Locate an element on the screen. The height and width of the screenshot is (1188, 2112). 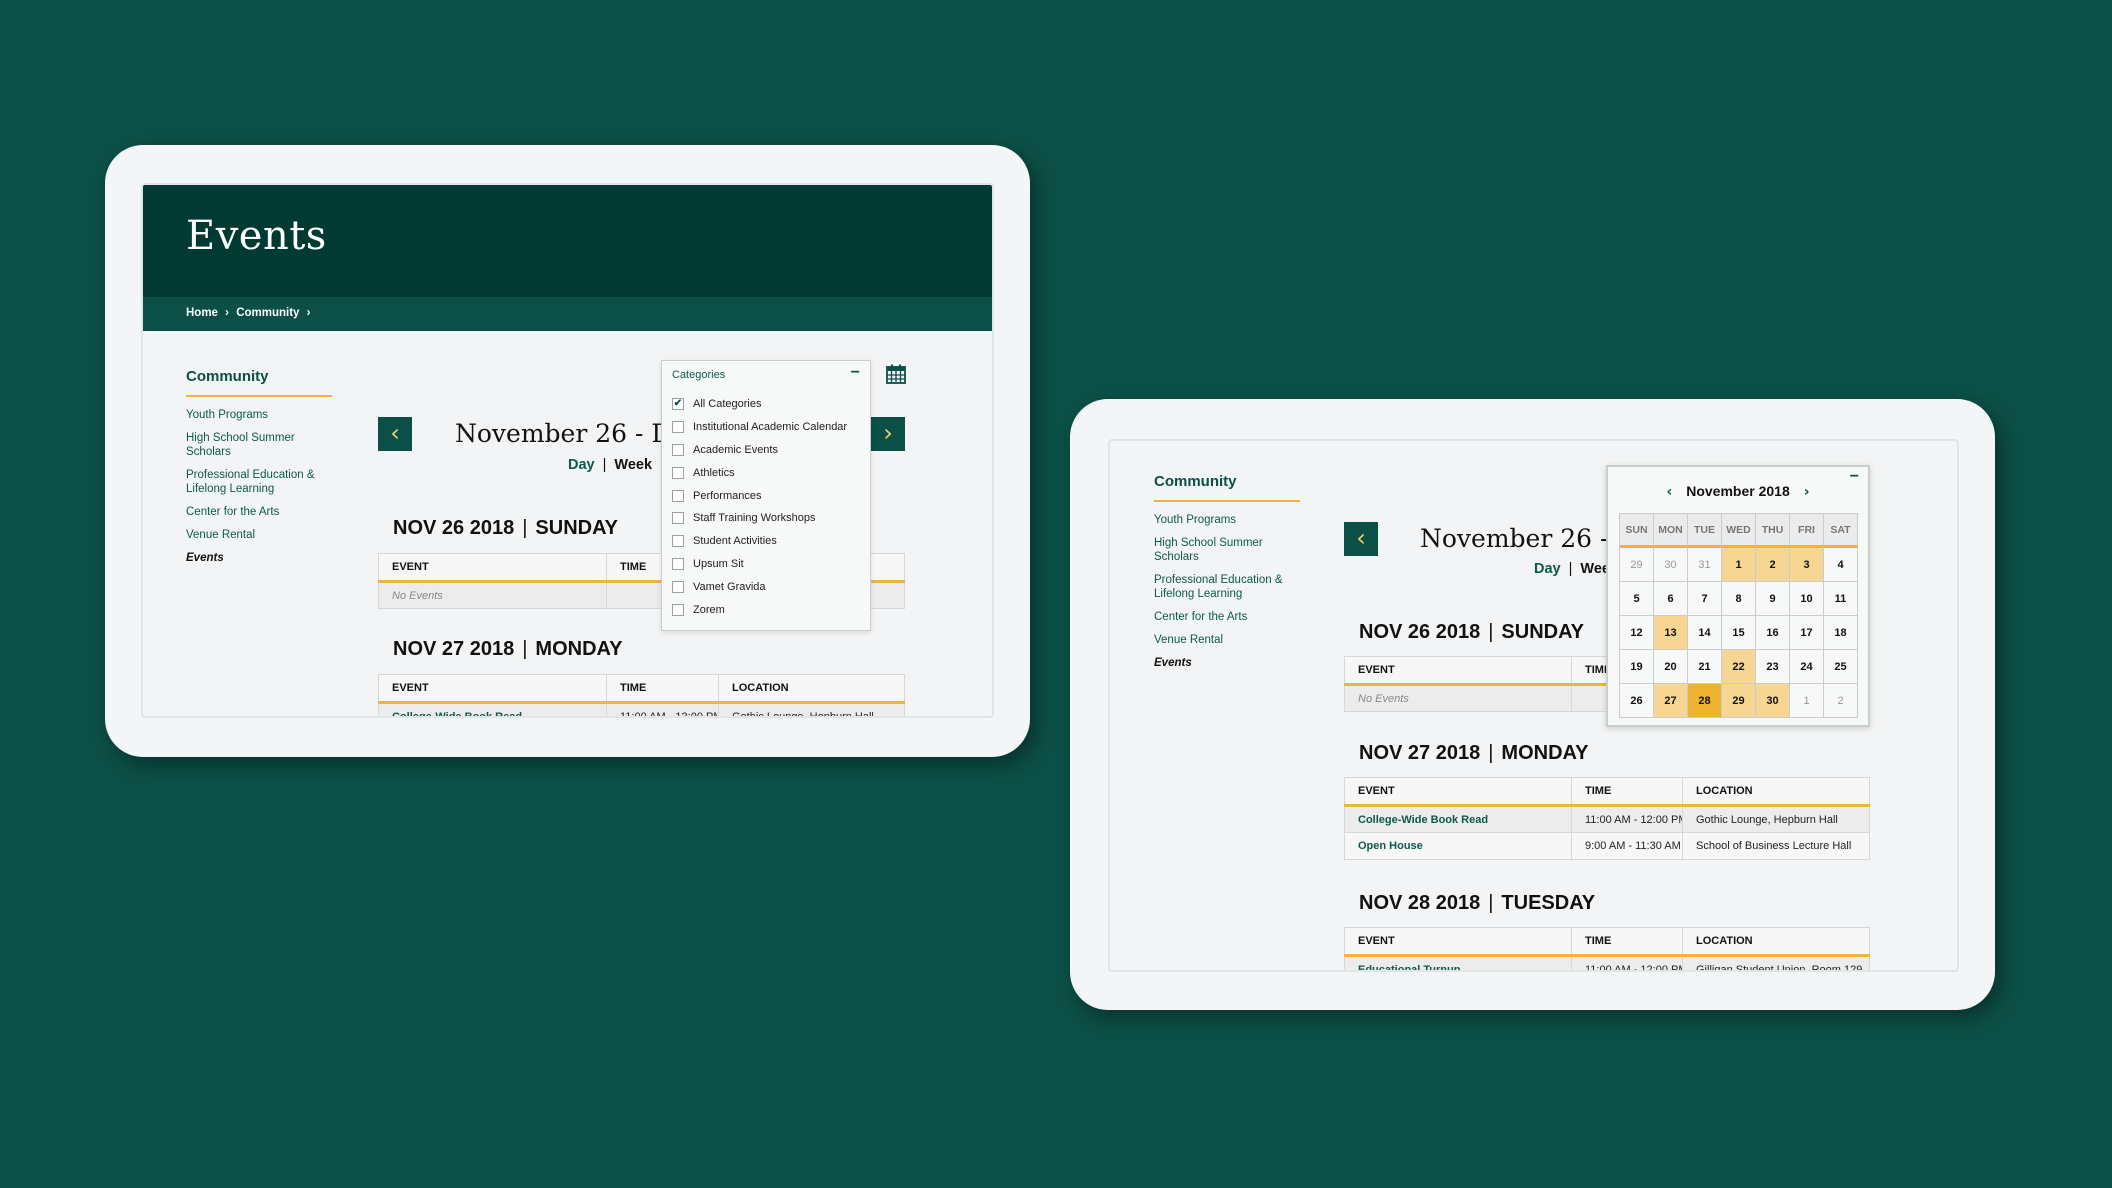
category-label: Student Activities is located at coordinates (735, 541).